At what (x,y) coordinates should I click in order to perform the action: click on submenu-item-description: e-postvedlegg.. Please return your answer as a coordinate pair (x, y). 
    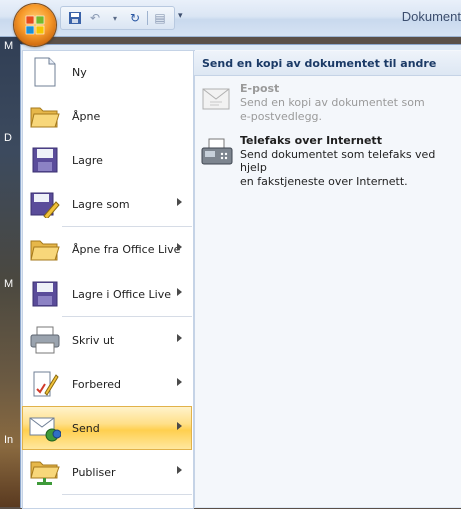
    Looking at the image, I should click on (281, 116).